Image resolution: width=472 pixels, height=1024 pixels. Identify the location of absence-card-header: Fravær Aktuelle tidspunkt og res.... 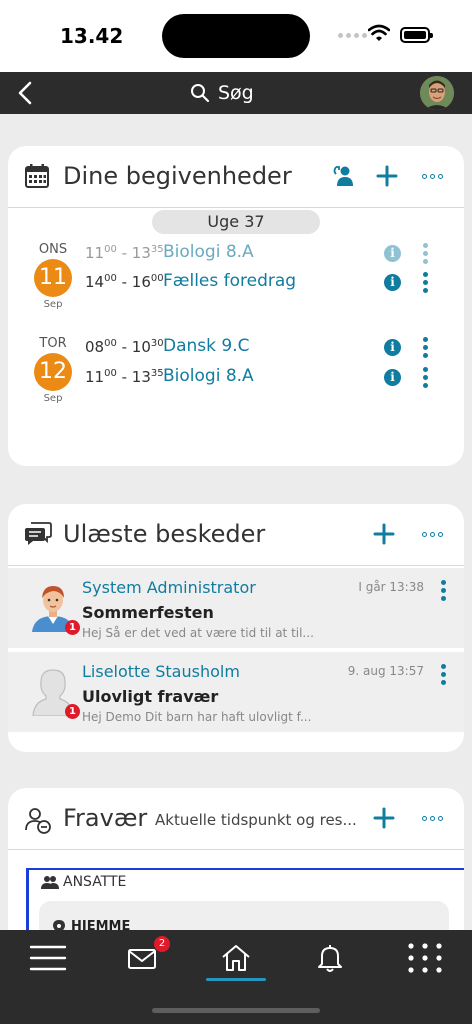
(236, 819).